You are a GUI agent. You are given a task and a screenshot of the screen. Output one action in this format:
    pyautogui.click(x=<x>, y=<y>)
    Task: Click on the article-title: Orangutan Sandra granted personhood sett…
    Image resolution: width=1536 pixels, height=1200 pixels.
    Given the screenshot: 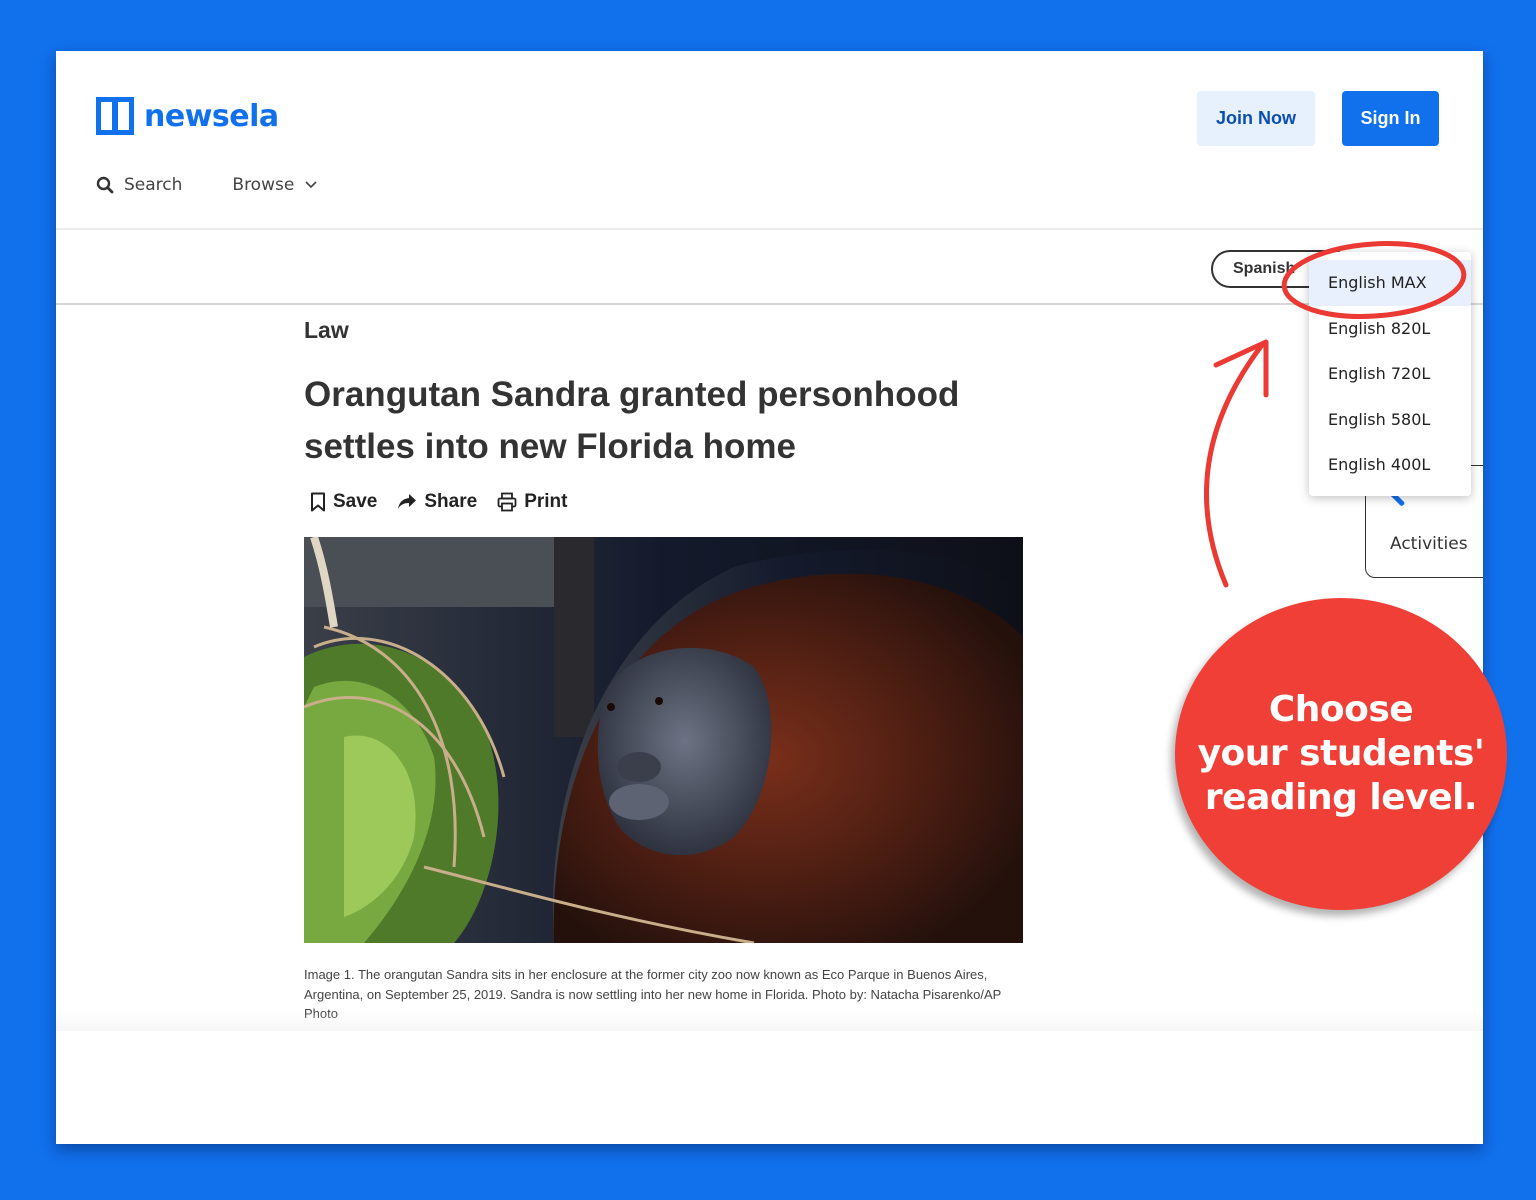 What is the action you would take?
    pyautogui.click(x=632, y=420)
    